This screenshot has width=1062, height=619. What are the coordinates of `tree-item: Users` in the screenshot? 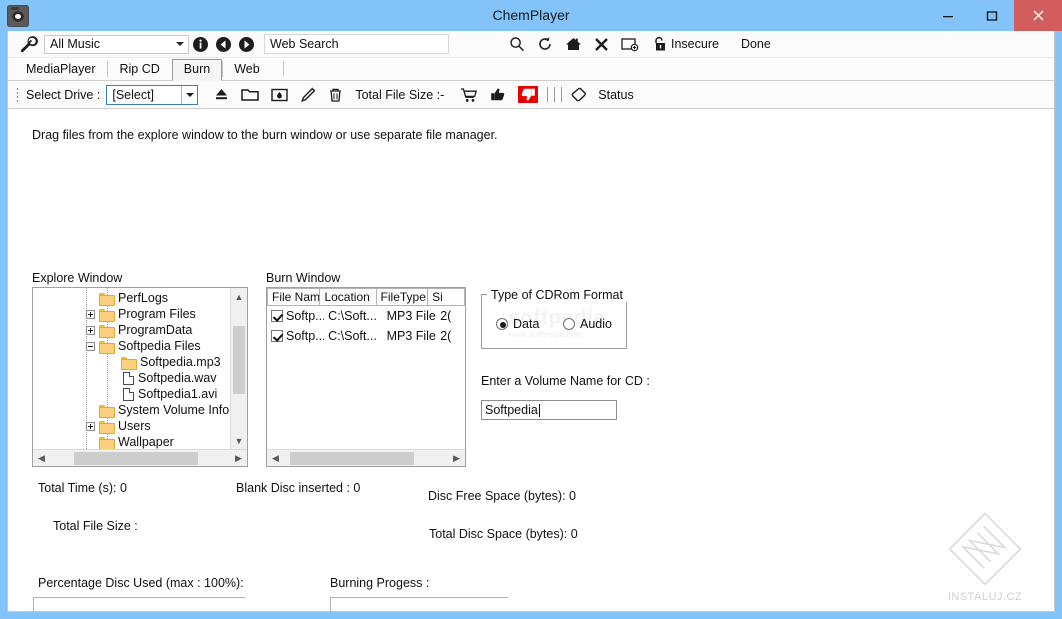 It's located at (131, 426).